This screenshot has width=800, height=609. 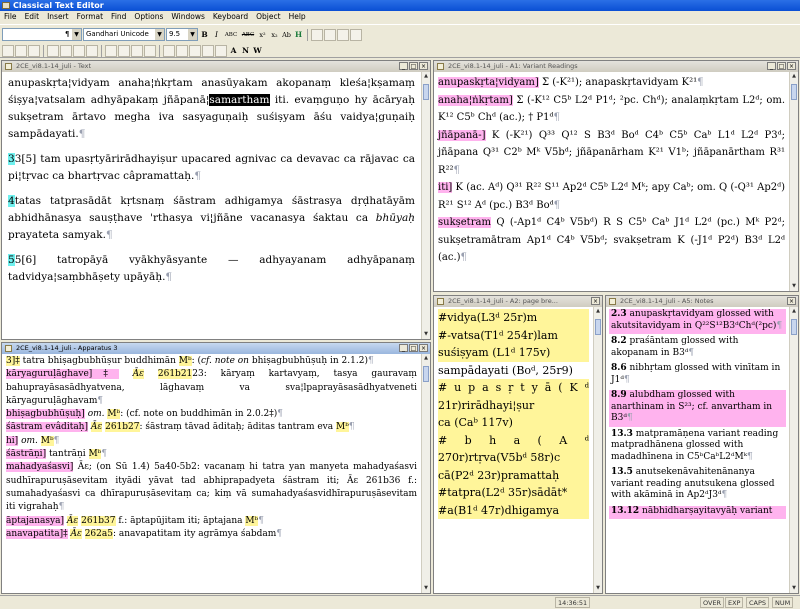 What do you see at coordinates (208, 50) in the screenshot?
I see `table-icon` at bounding box center [208, 50].